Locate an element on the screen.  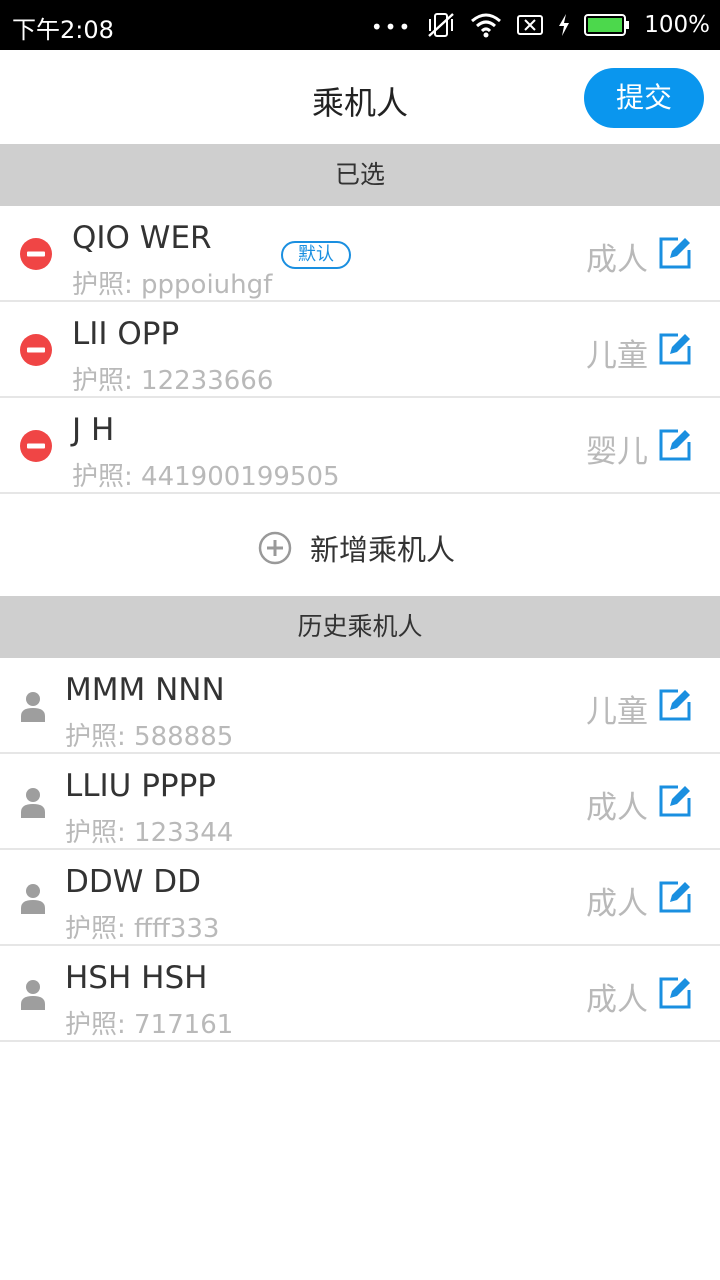
passenger-type: 婴儿 is located at coordinates (617, 452).